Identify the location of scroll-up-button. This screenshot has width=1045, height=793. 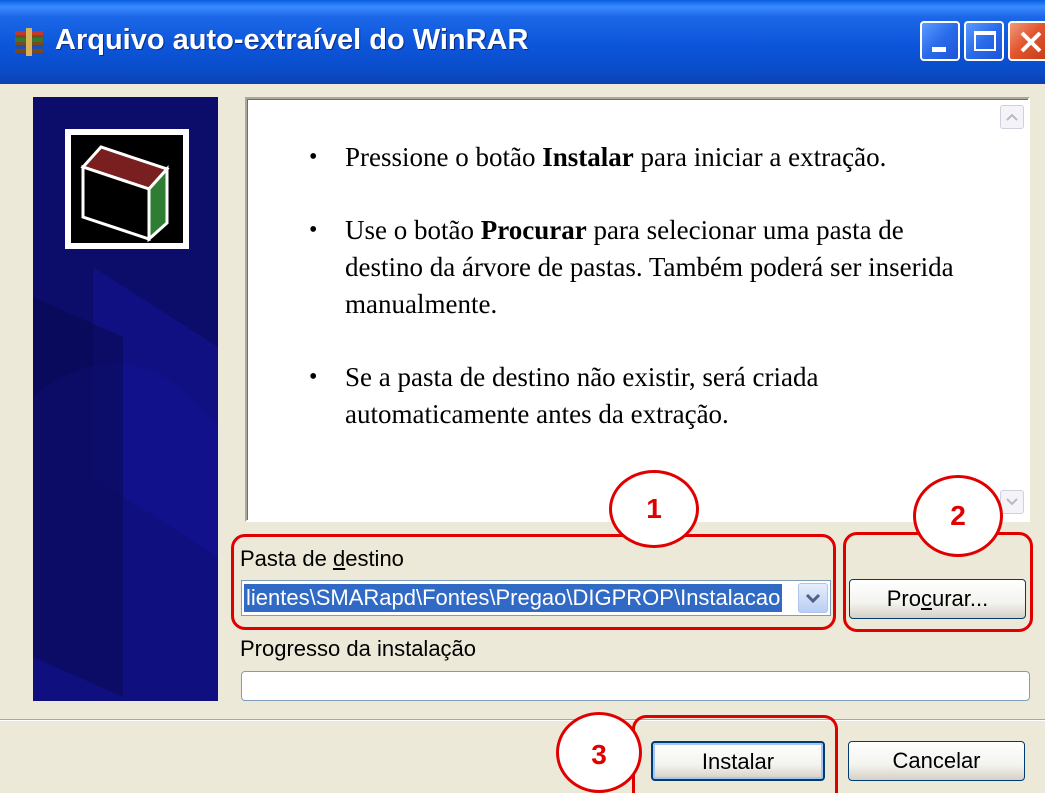
(1012, 117).